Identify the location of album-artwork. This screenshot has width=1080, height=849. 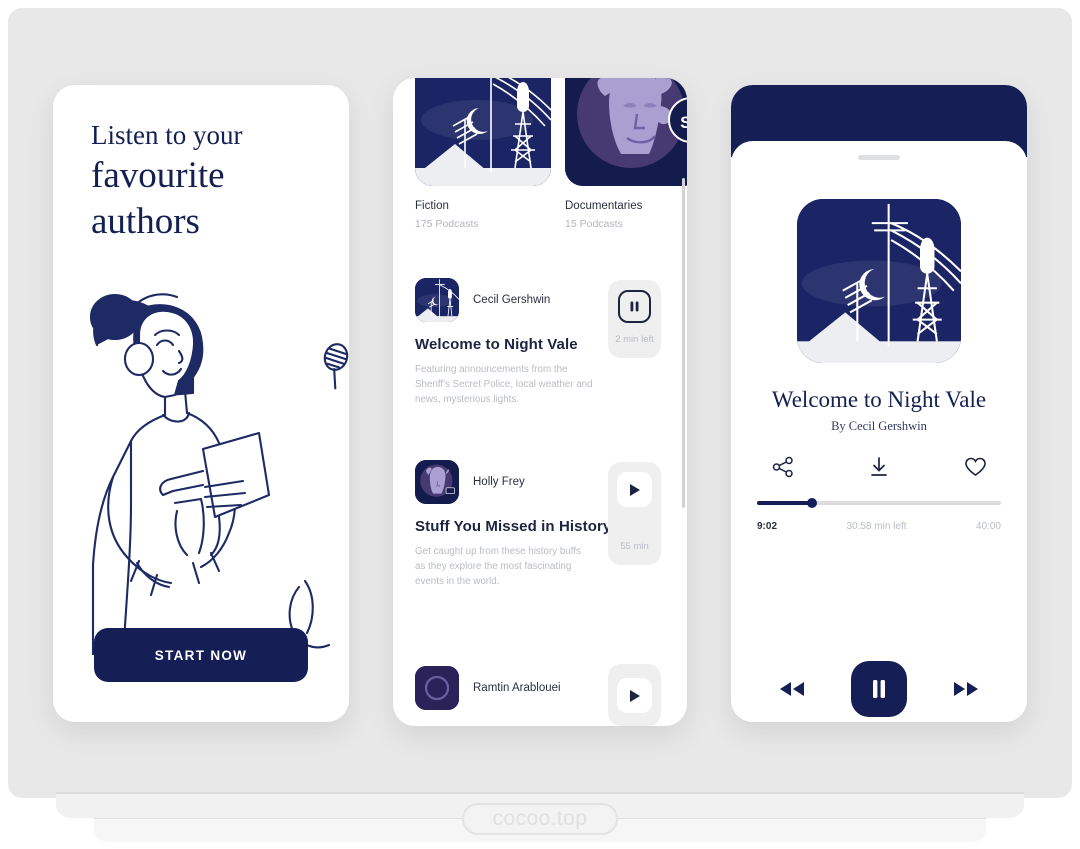
(879, 281).